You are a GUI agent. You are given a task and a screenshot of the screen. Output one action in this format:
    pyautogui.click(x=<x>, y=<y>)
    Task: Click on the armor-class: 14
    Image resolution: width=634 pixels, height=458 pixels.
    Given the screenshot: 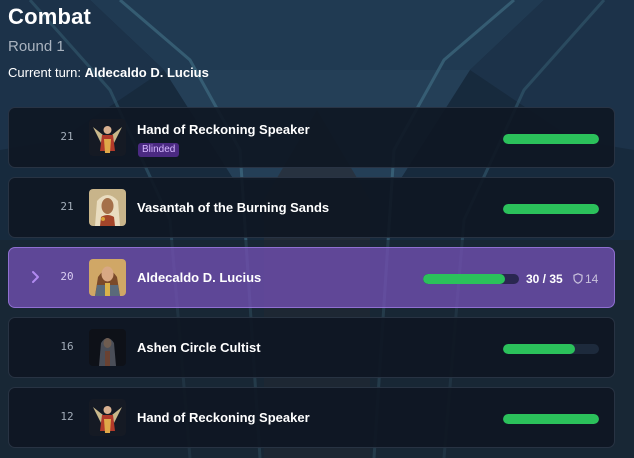 What is the action you would take?
    pyautogui.click(x=585, y=279)
    